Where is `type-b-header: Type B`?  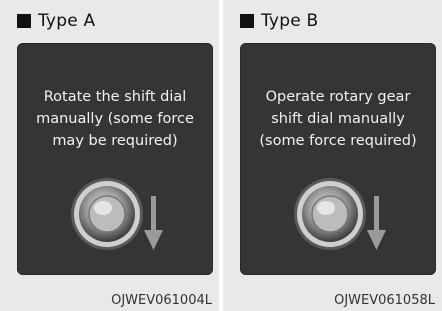 type-b-header: Type B is located at coordinates (279, 21).